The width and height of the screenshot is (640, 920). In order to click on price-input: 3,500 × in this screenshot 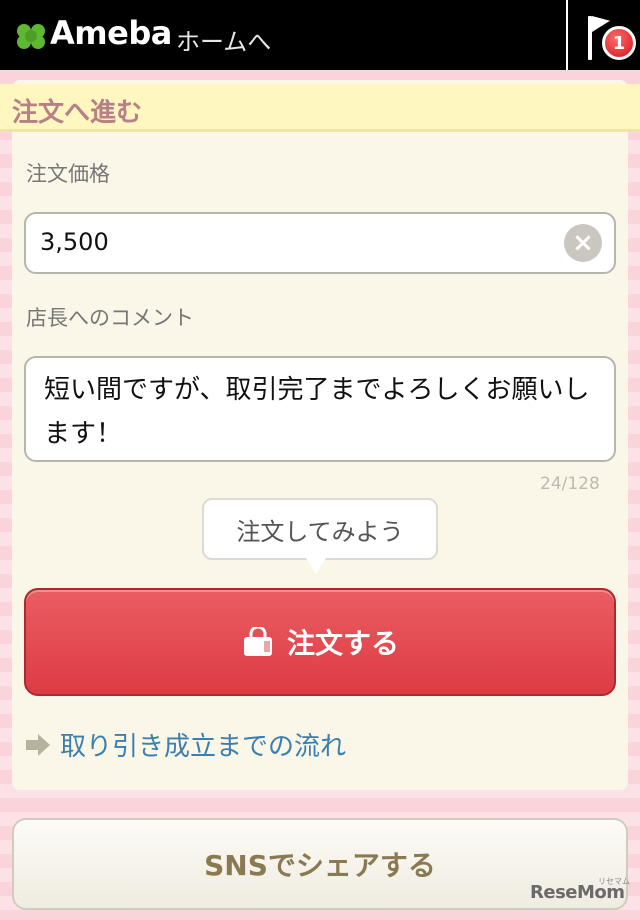, I will do `click(320, 243)`.